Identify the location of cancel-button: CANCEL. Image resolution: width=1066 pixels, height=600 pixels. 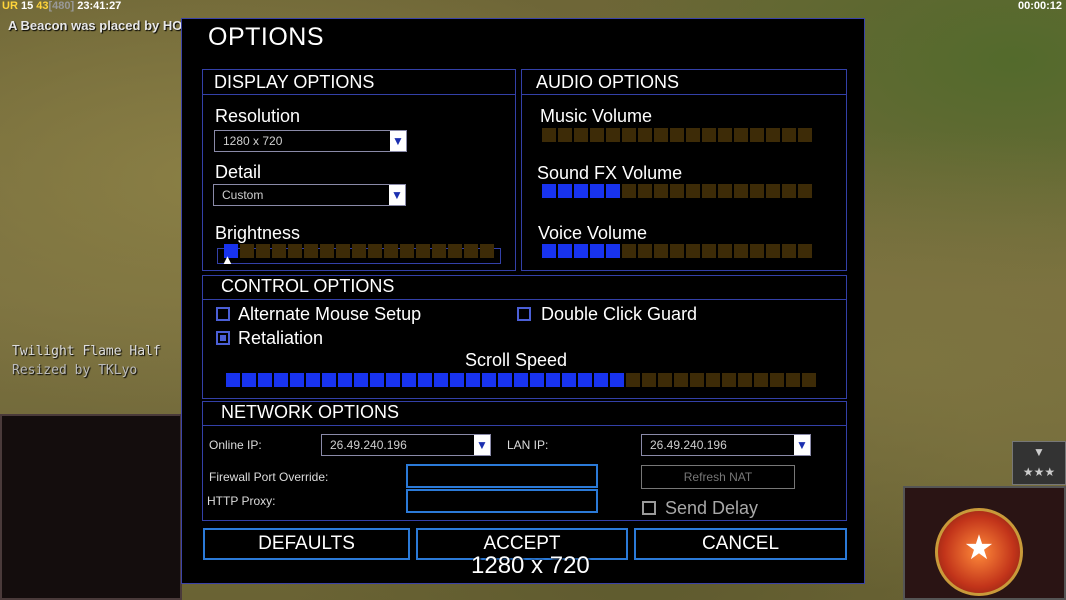
(740, 544).